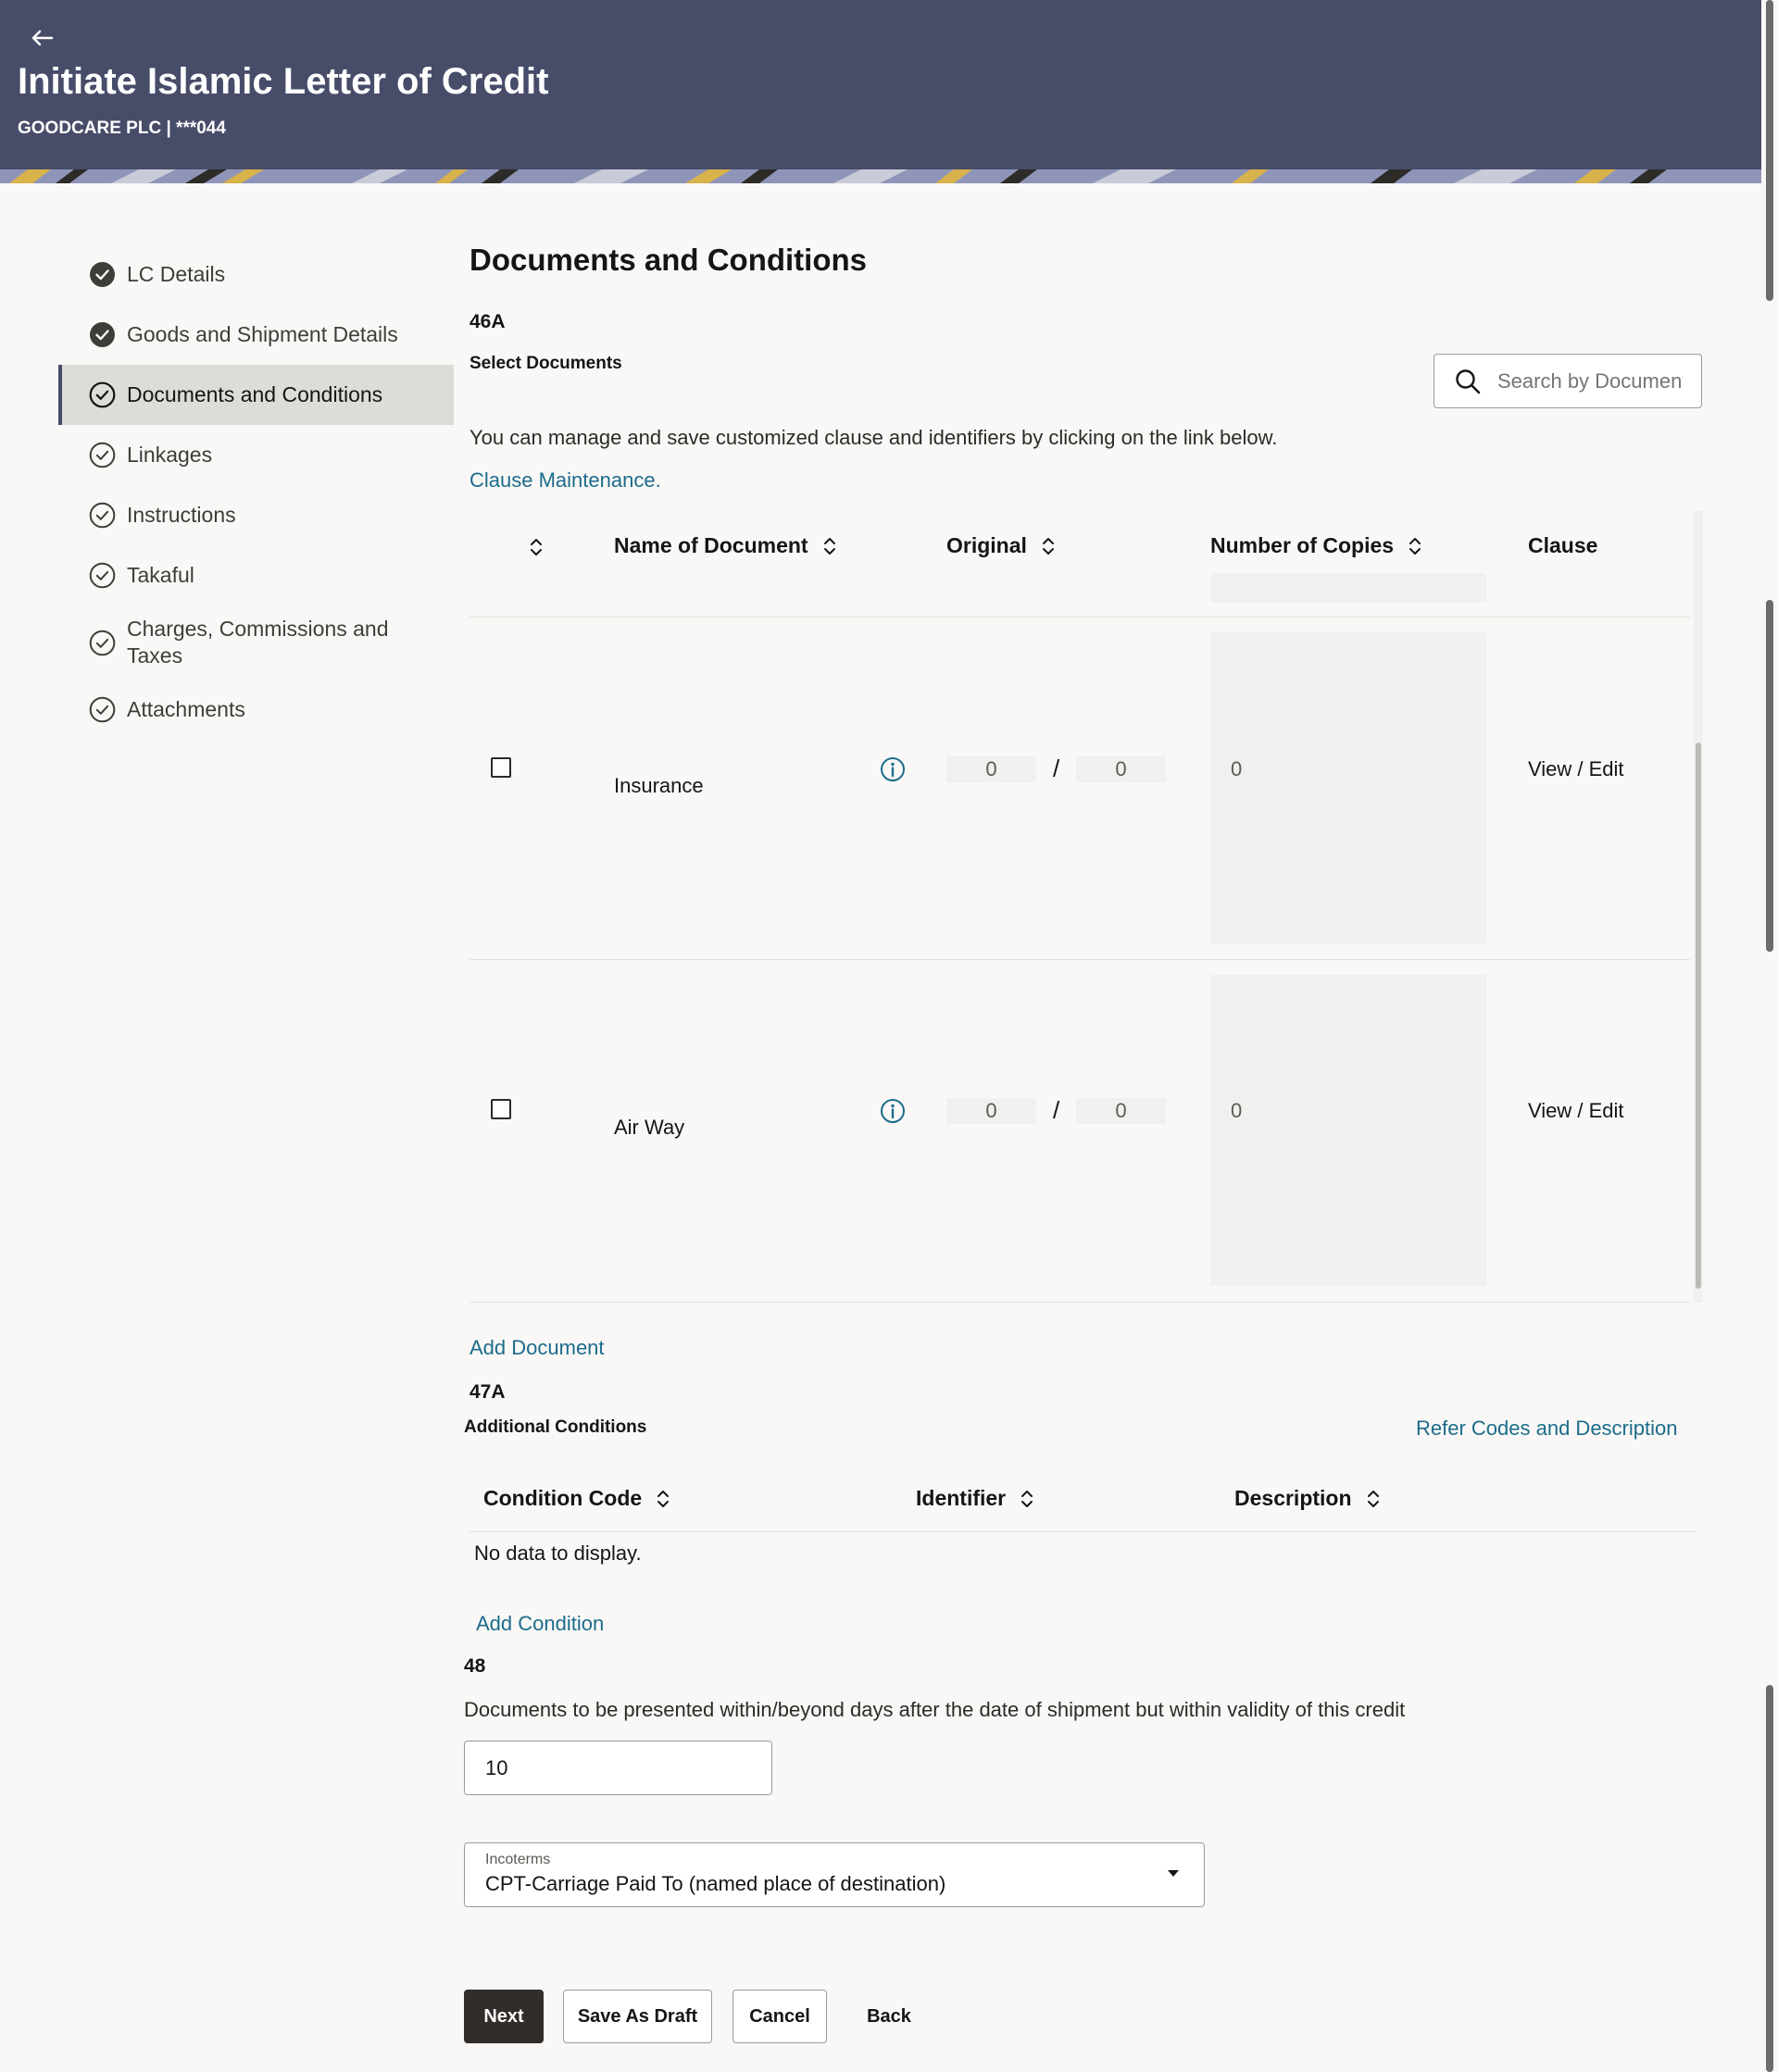 The width and height of the screenshot is (1778, 2072). I want to click on caret-down-icon, so click(1173, 1873).